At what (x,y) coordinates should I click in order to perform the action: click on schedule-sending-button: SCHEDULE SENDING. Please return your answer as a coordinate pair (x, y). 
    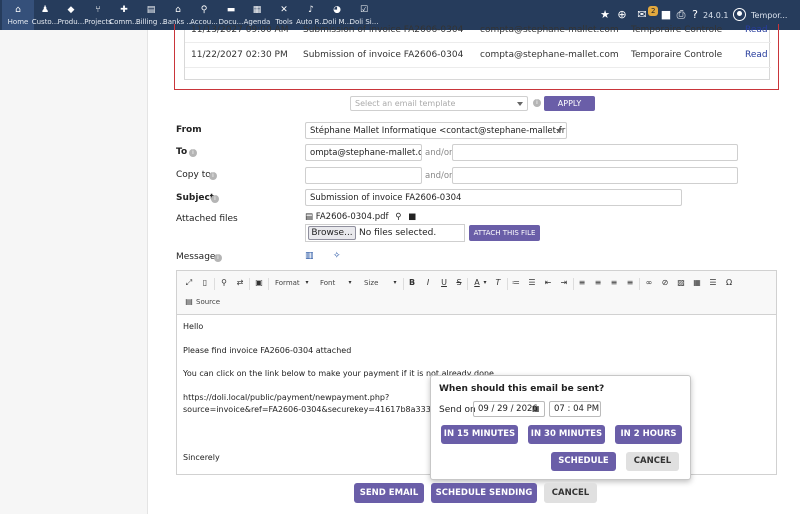
    Looking at the image, I should click on (484, 493).